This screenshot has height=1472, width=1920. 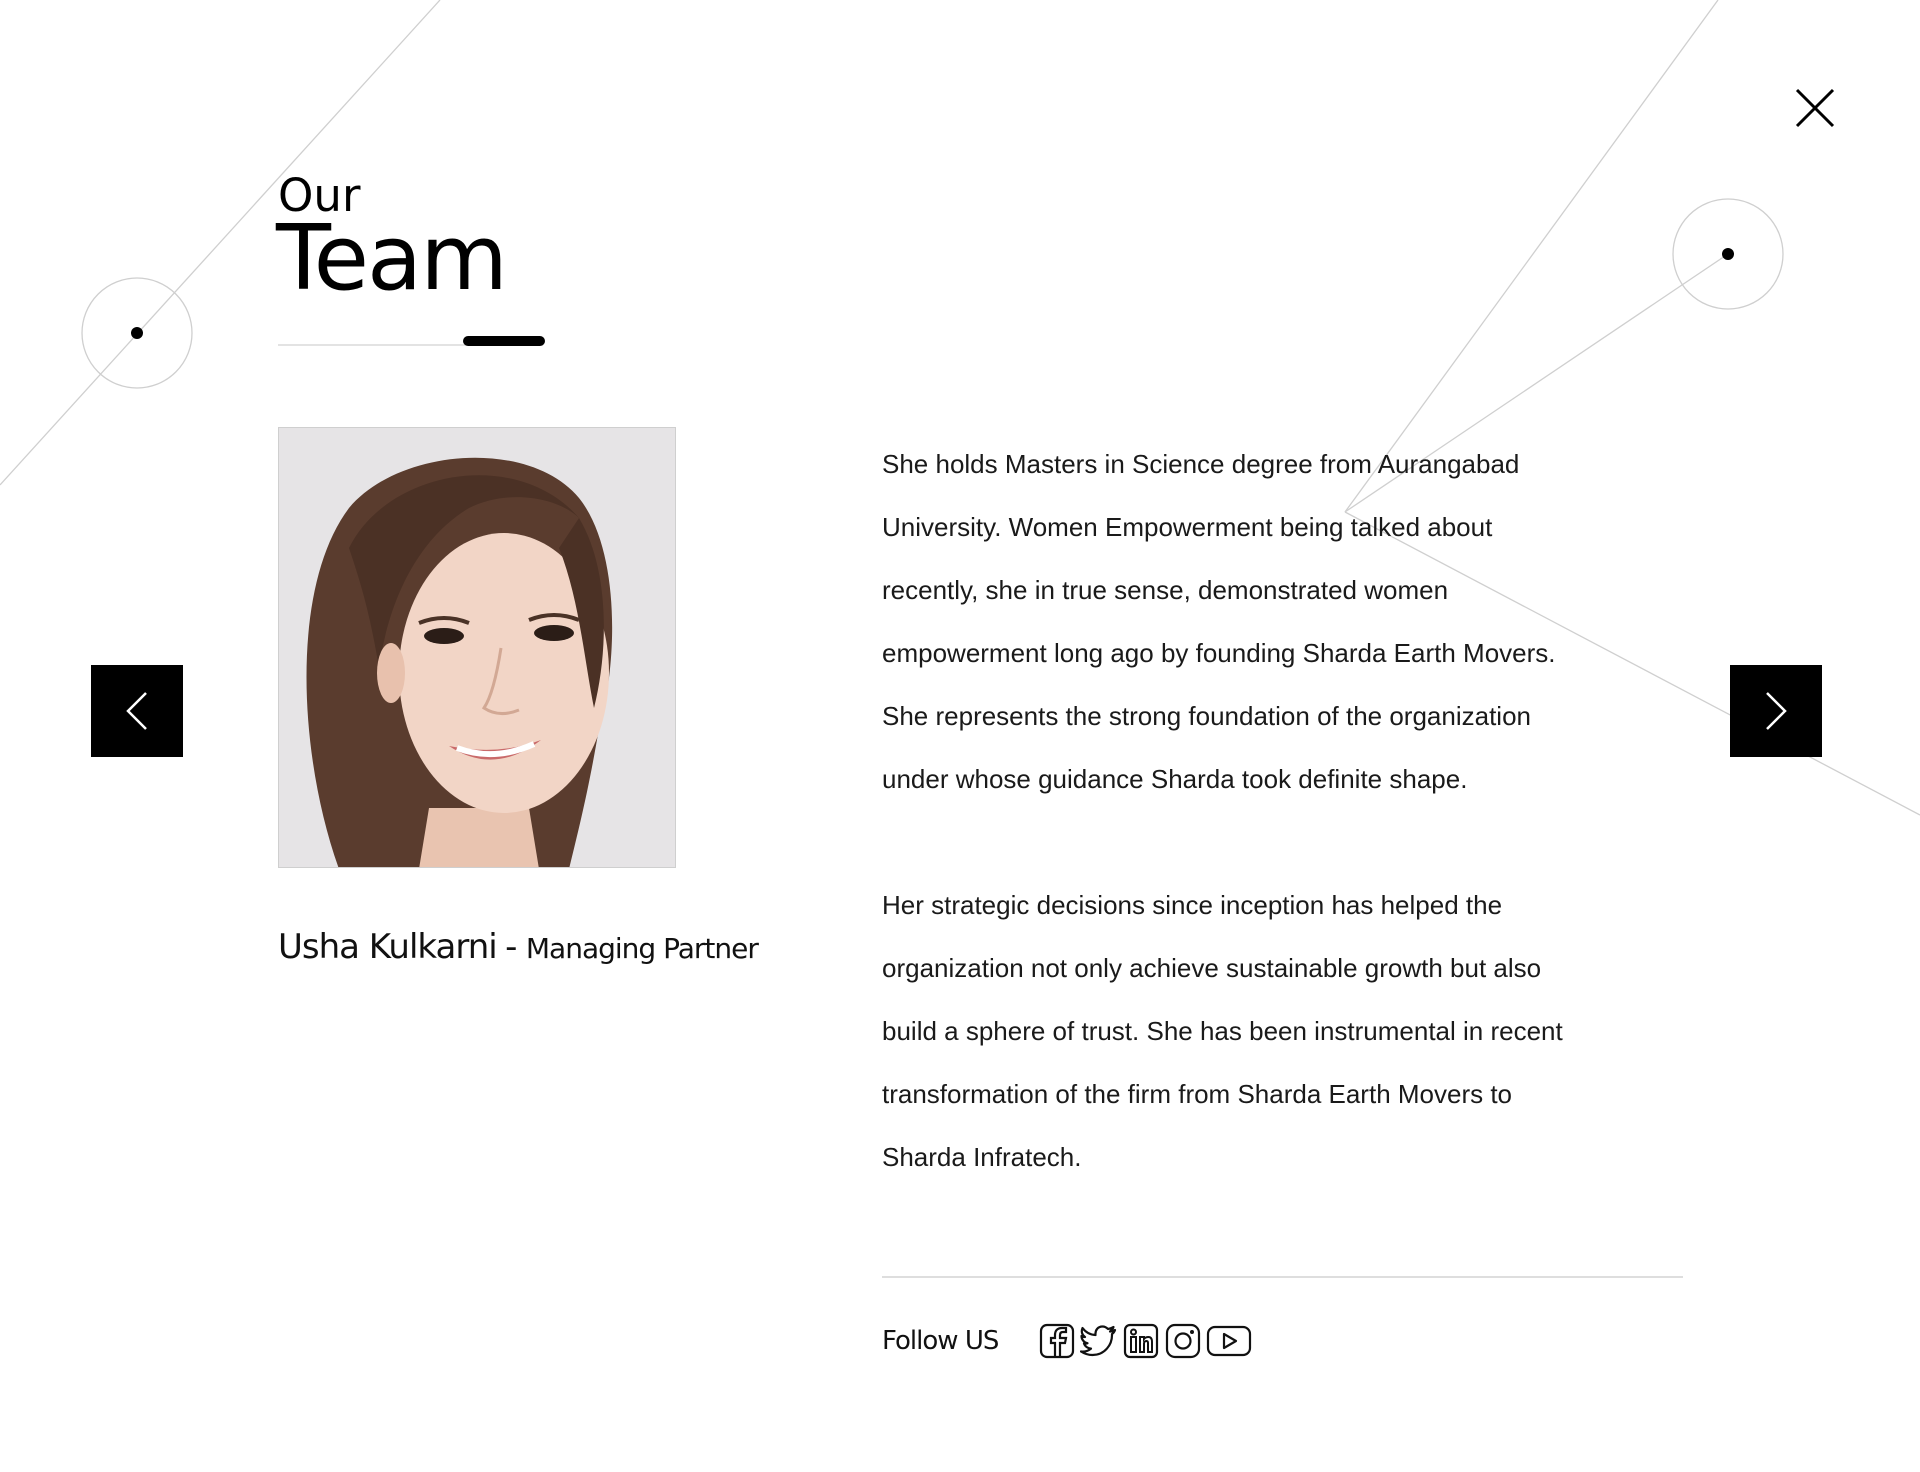 I want to click on chevron-right-icon, so click(x=1776, y=711).